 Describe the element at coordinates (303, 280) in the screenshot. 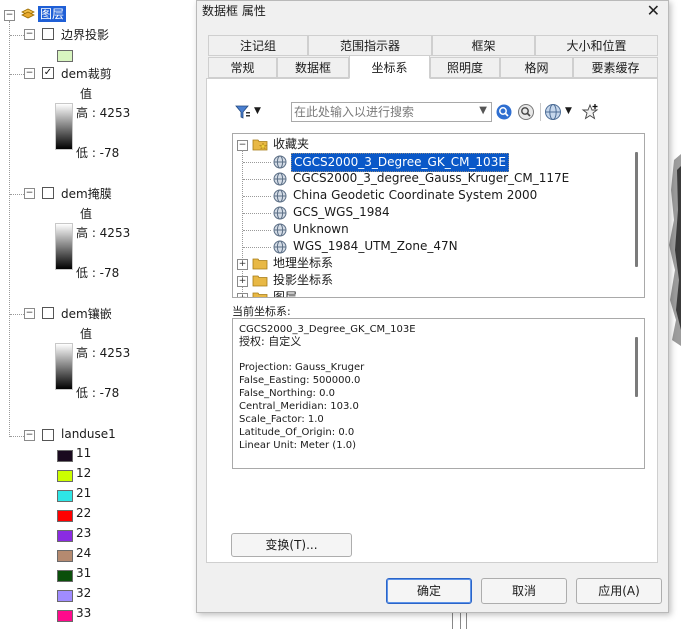

I see `projected-cs-folder: 投影坐标系` at that location.